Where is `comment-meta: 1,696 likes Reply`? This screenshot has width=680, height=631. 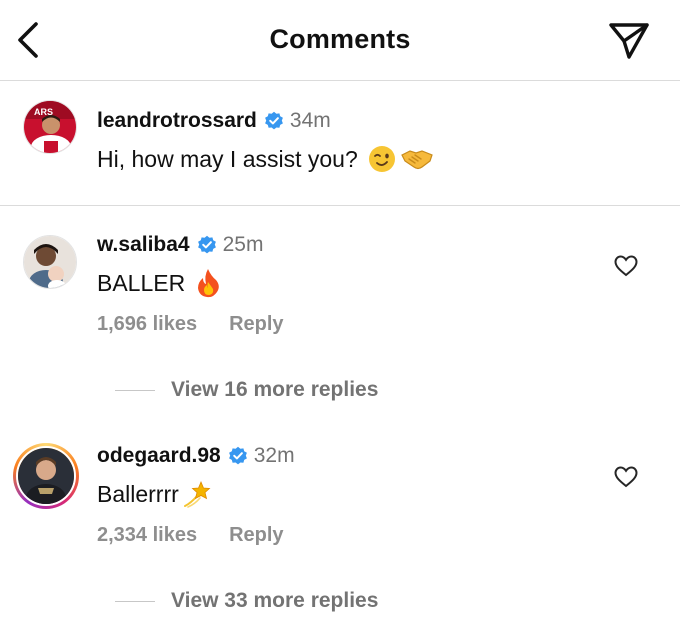 comment-meta: 1,696 likes Reply is located at coordinates (190, 324).